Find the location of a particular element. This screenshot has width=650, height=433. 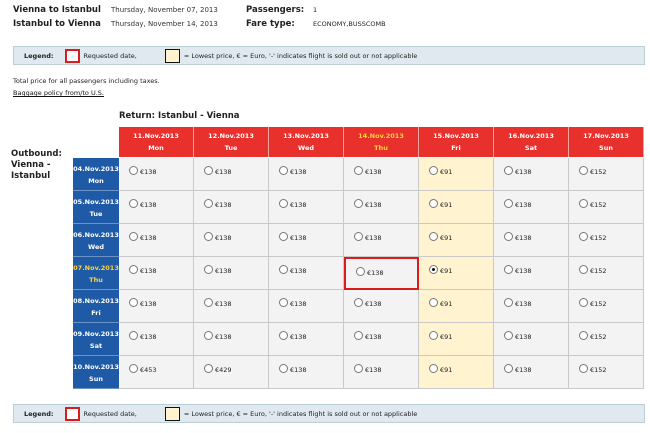

baggage-policy-link: Baggage policy from/to U.S. is located at coordinates (86, 93).